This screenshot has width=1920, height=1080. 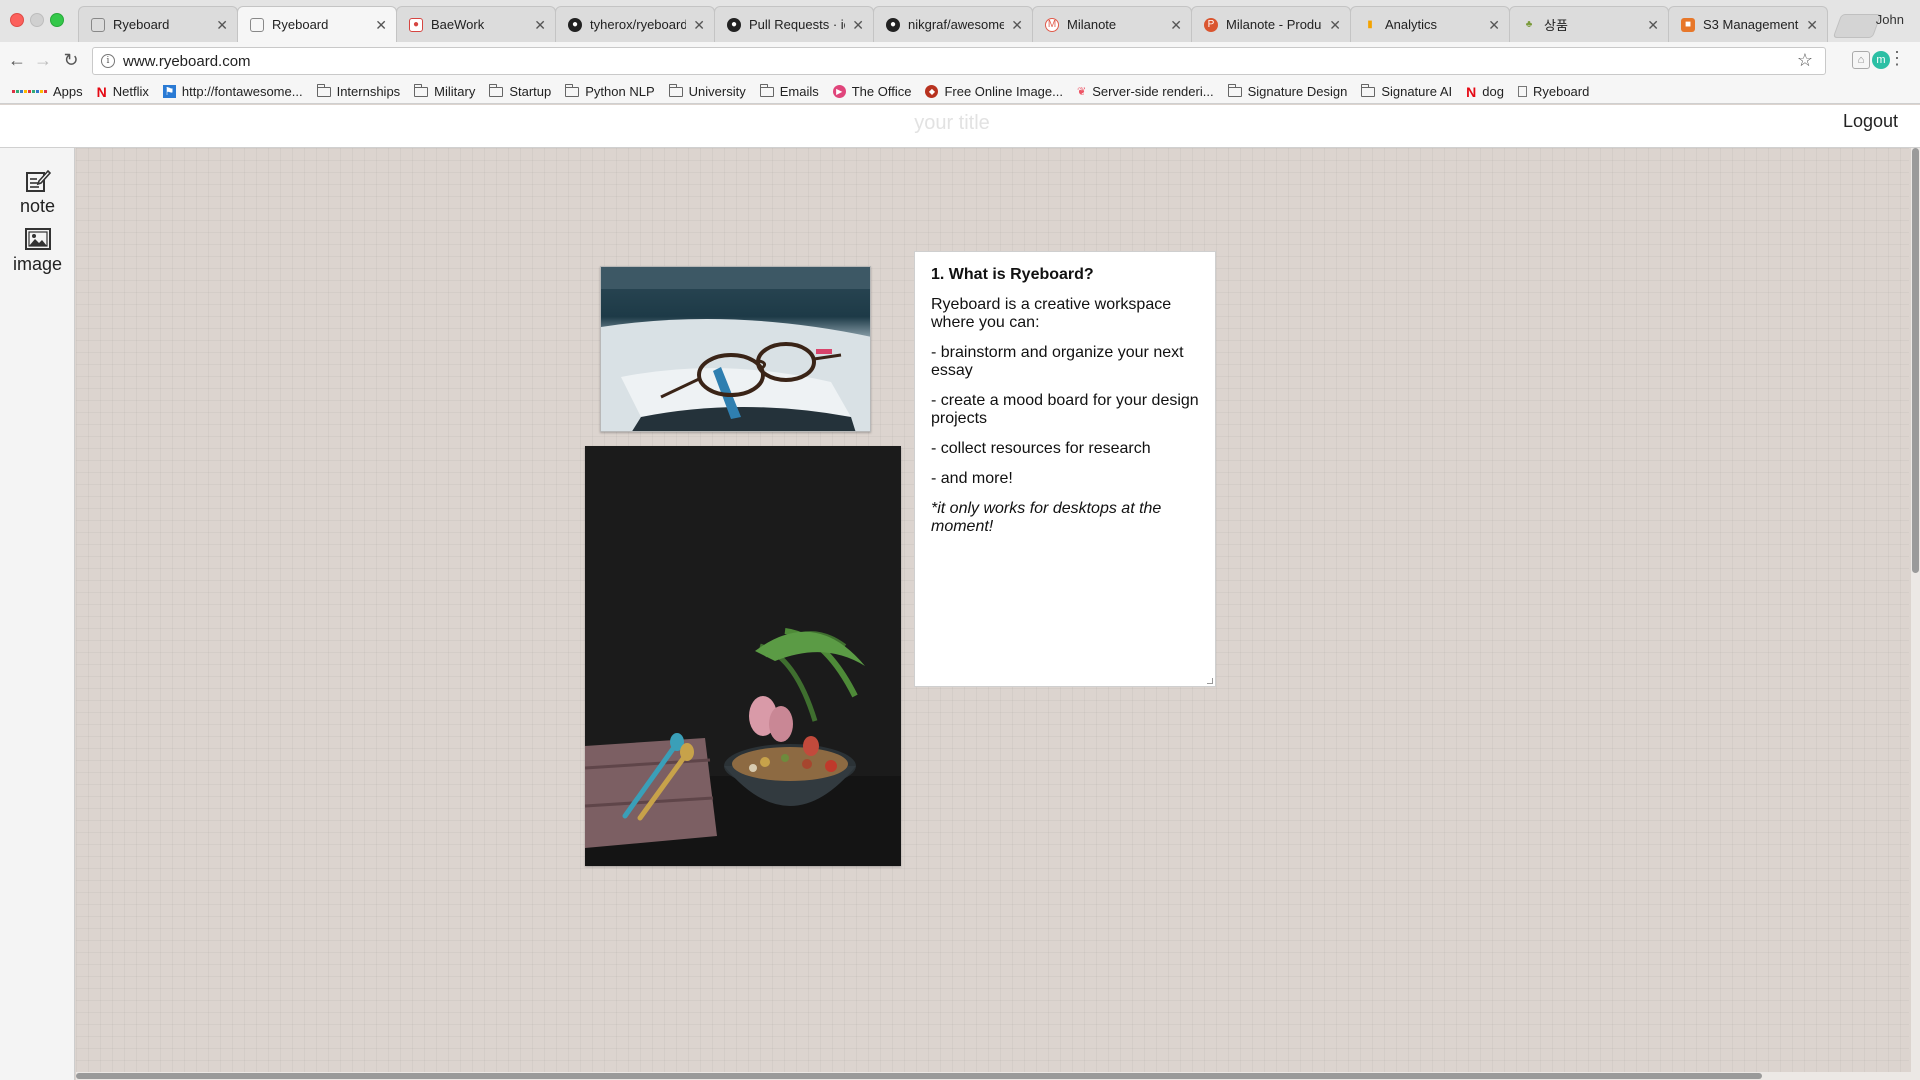 What do you see at coordinates (520, 91) in the screenshot?
I see `bookmark-folder-startup: Startup` at bounding box center [520, 91].